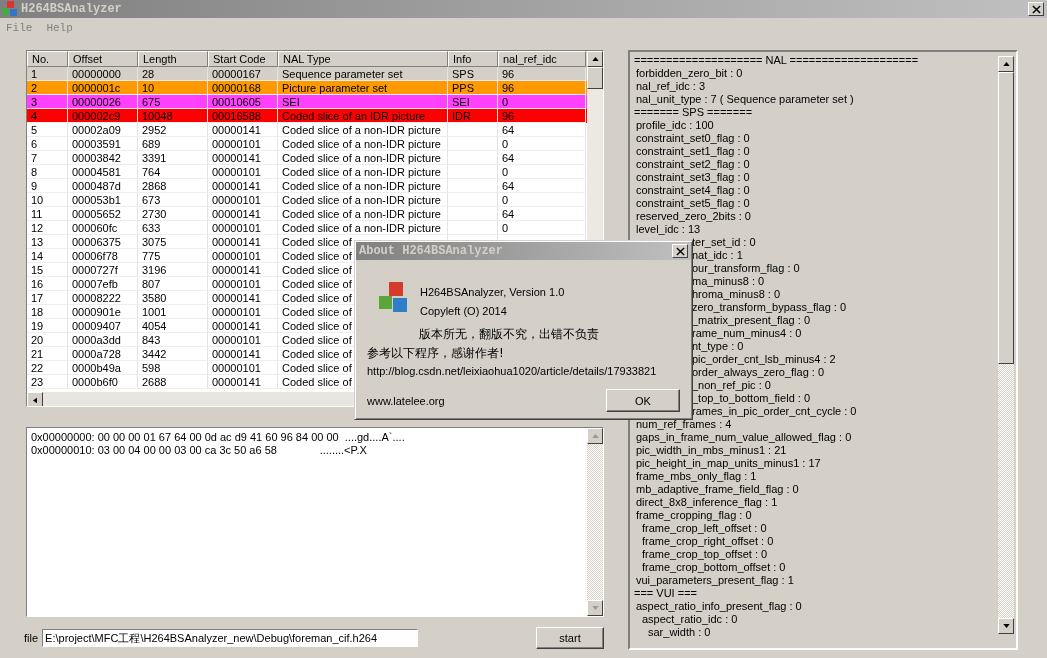 The image size is (1047, 658). I want to click on detail-line: pic_order_cnt_lsb_minus4 : 2, so click(764, 359).